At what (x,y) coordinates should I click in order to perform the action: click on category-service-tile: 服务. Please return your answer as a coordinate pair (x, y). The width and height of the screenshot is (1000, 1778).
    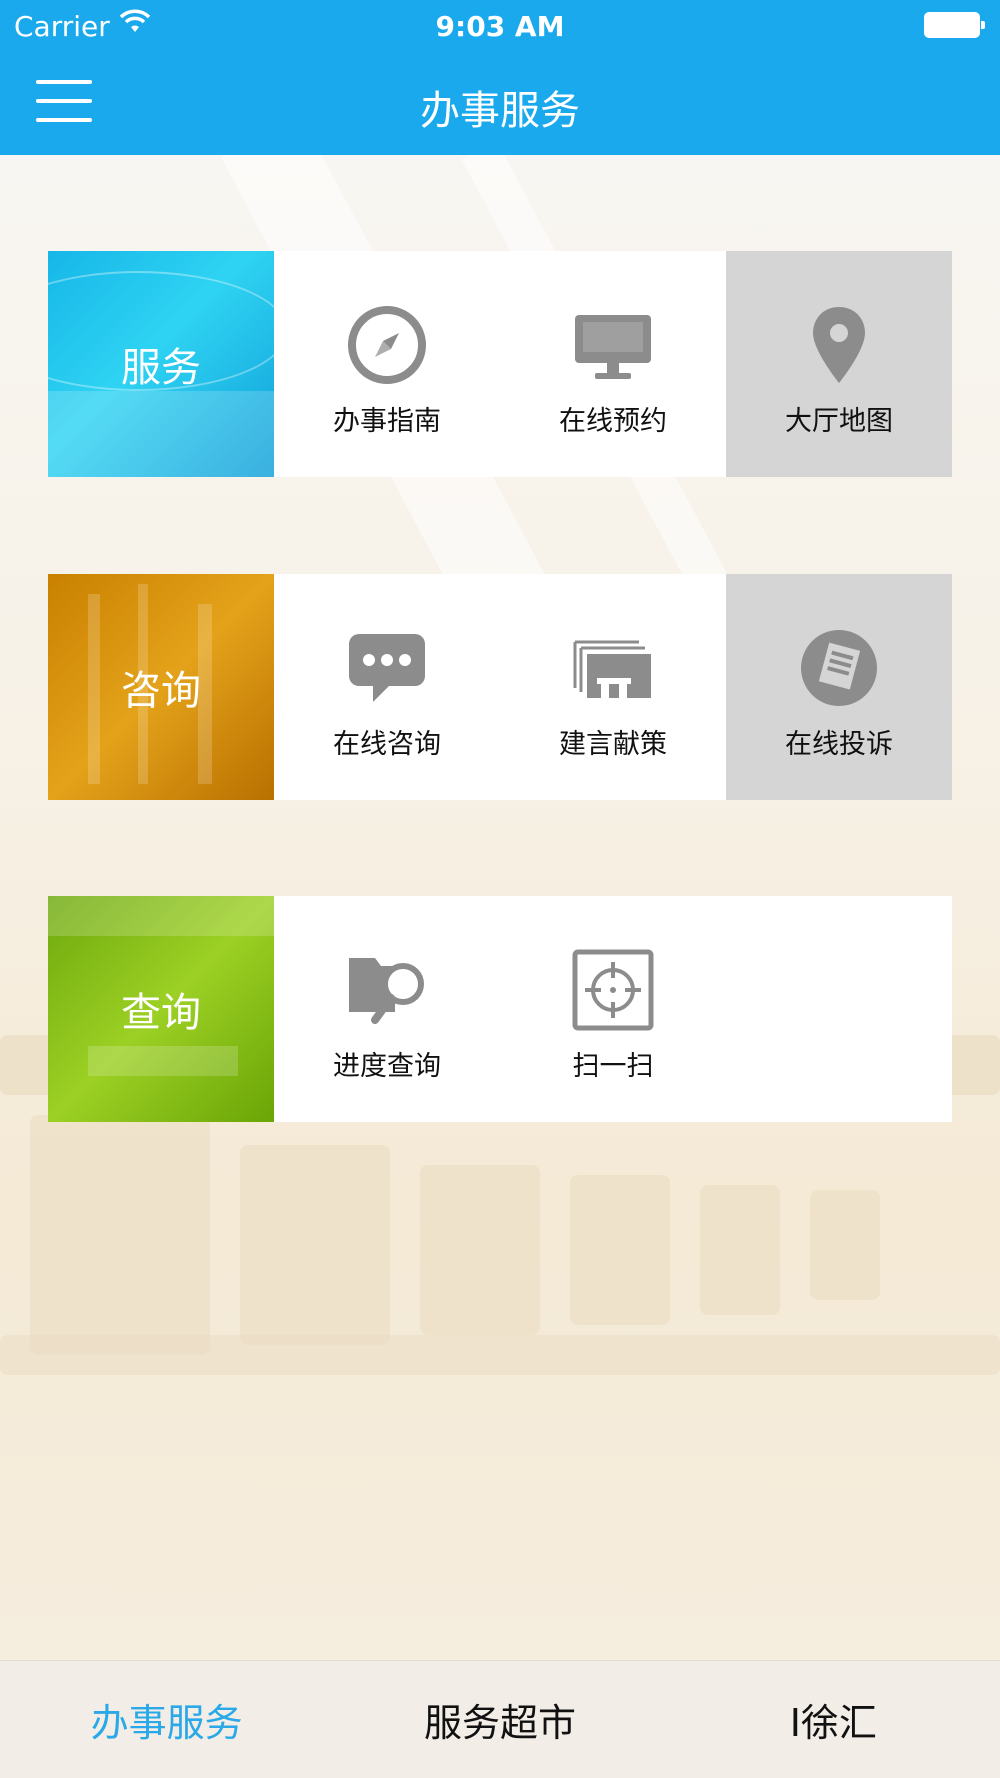
    Looking at the image, I should click on (161, 364).